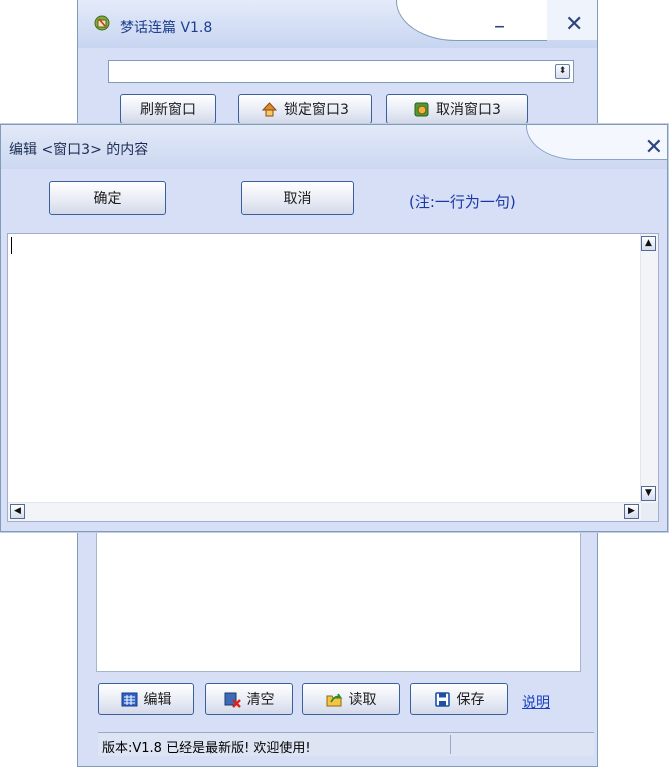  I want to click on read-button: 读取, so click(351, 699).